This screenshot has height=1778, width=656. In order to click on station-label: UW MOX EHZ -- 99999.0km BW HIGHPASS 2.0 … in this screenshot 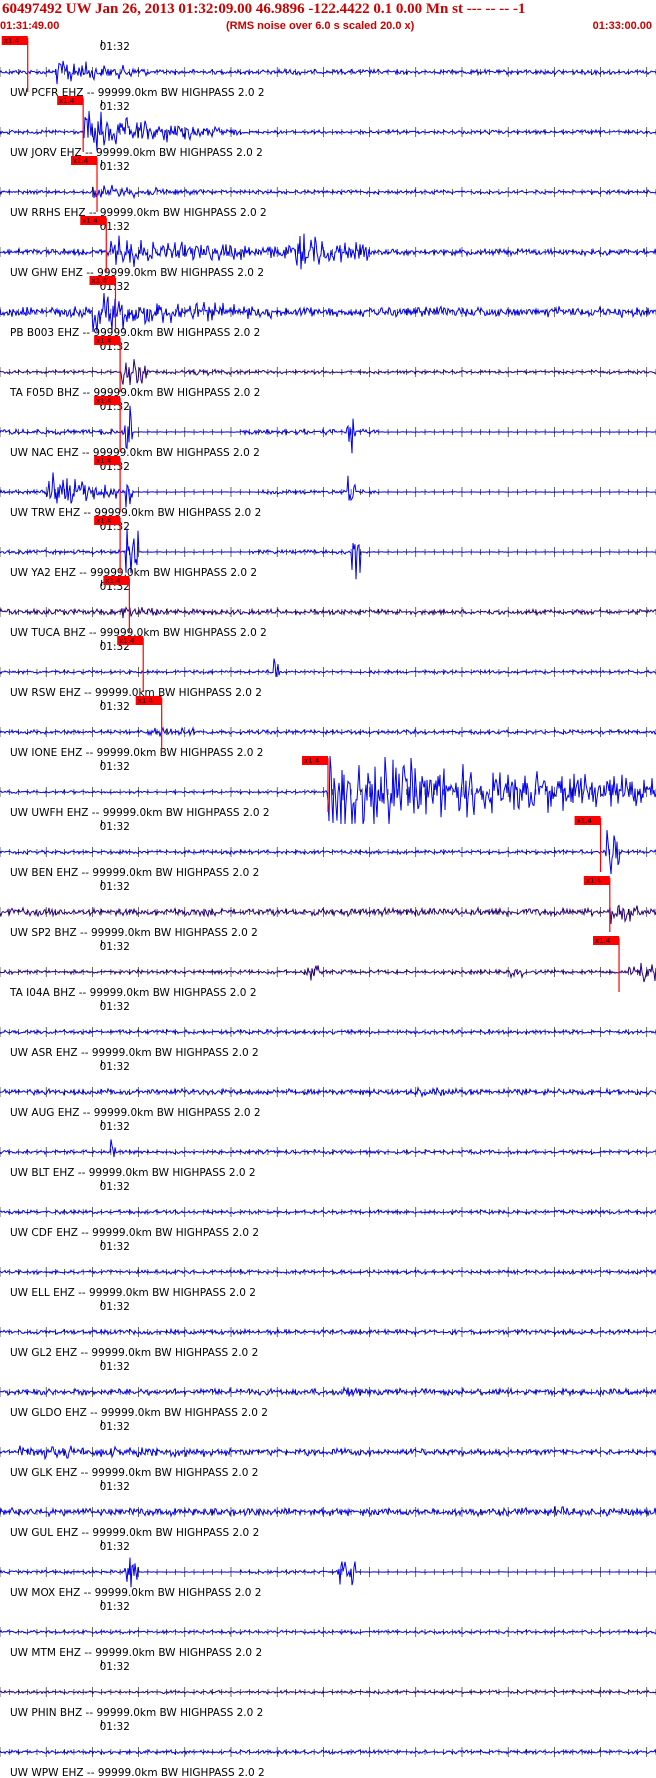, I will do `click(135, 1593)`.